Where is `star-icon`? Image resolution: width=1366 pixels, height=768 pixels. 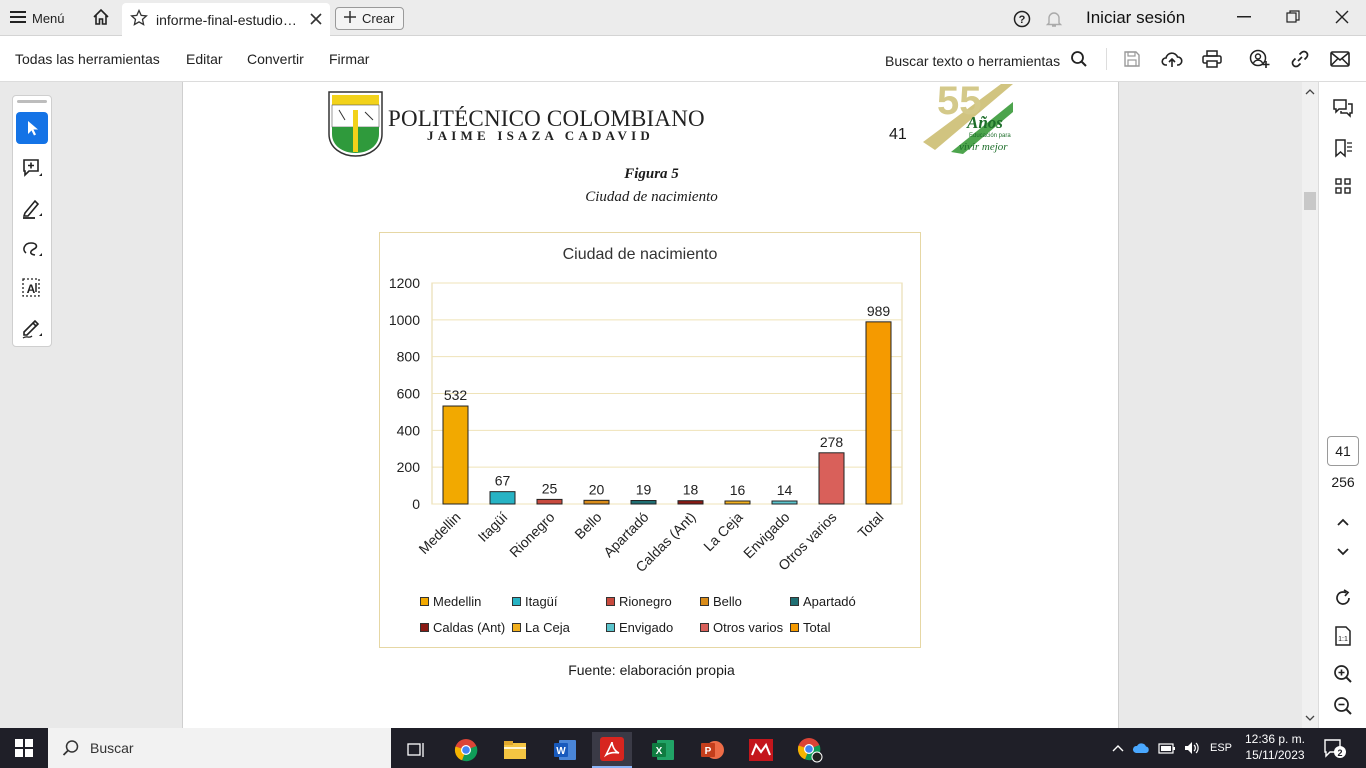
star-icon is located at coordinates (139, 19).